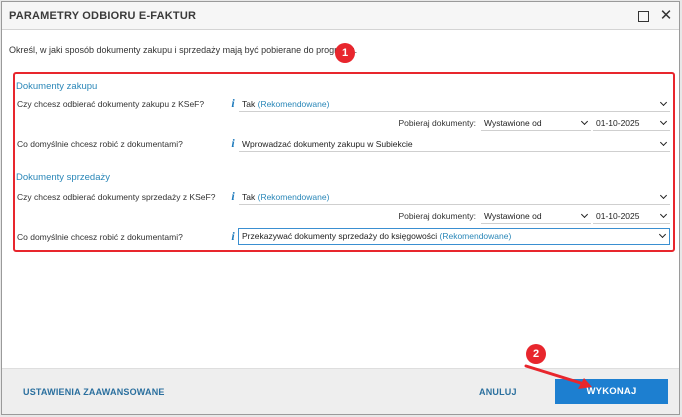 This screenshot has height=417, width=682. What do you see at coordinates (293, 104) in the screenshot?
I see `purchase-receive-recommended: (Rekomendowane)` at bounding box center [293, 104].